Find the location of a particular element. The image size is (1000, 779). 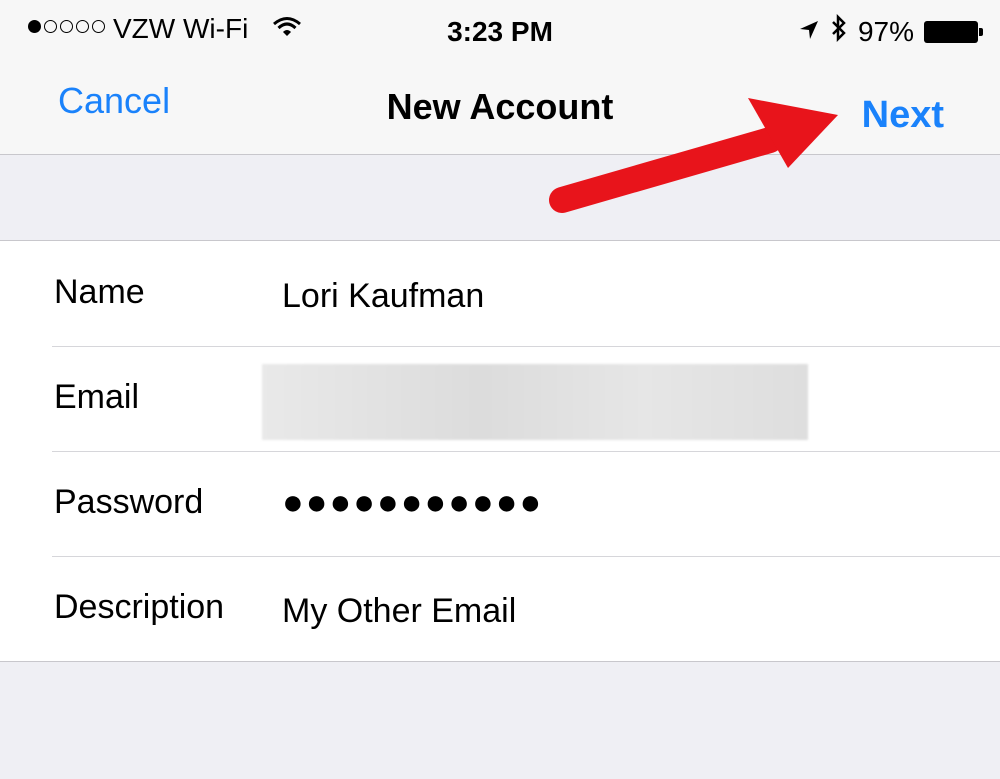

status-right-group: 97% is located at coordinates (890, 31).